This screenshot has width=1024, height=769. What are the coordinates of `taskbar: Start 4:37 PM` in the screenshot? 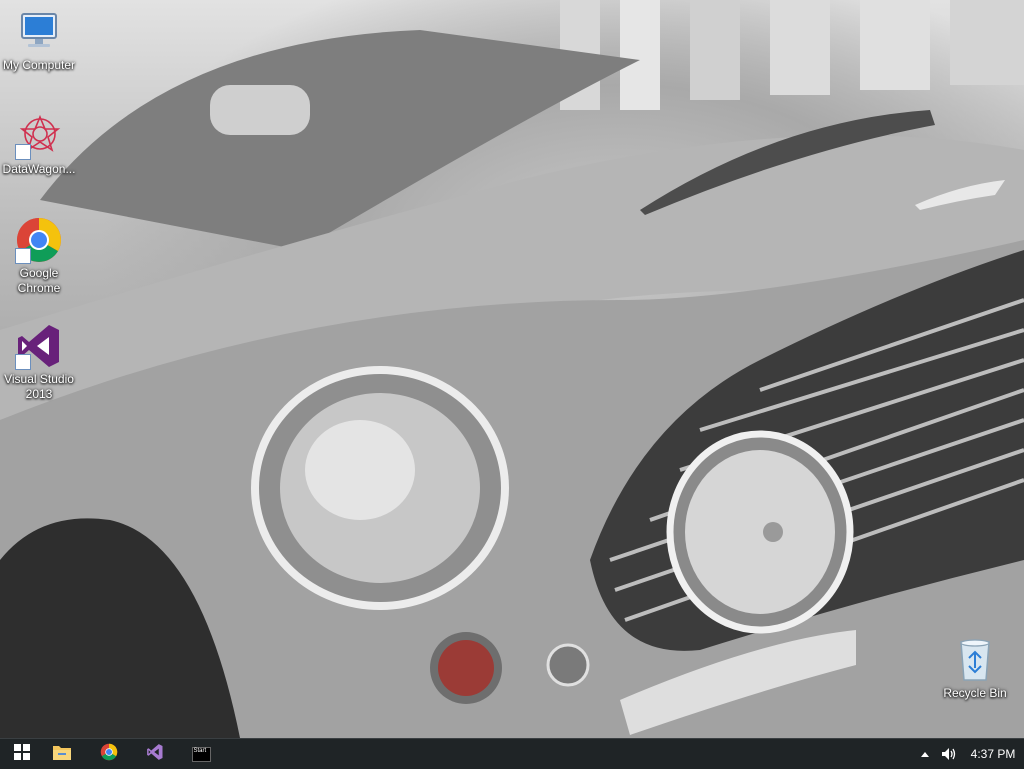 It's located at (512, 753).